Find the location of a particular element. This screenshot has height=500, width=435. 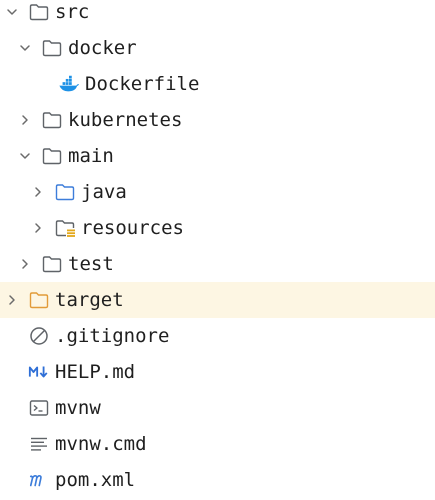

tree-item-label: resources is located at coordinates (132, 228).